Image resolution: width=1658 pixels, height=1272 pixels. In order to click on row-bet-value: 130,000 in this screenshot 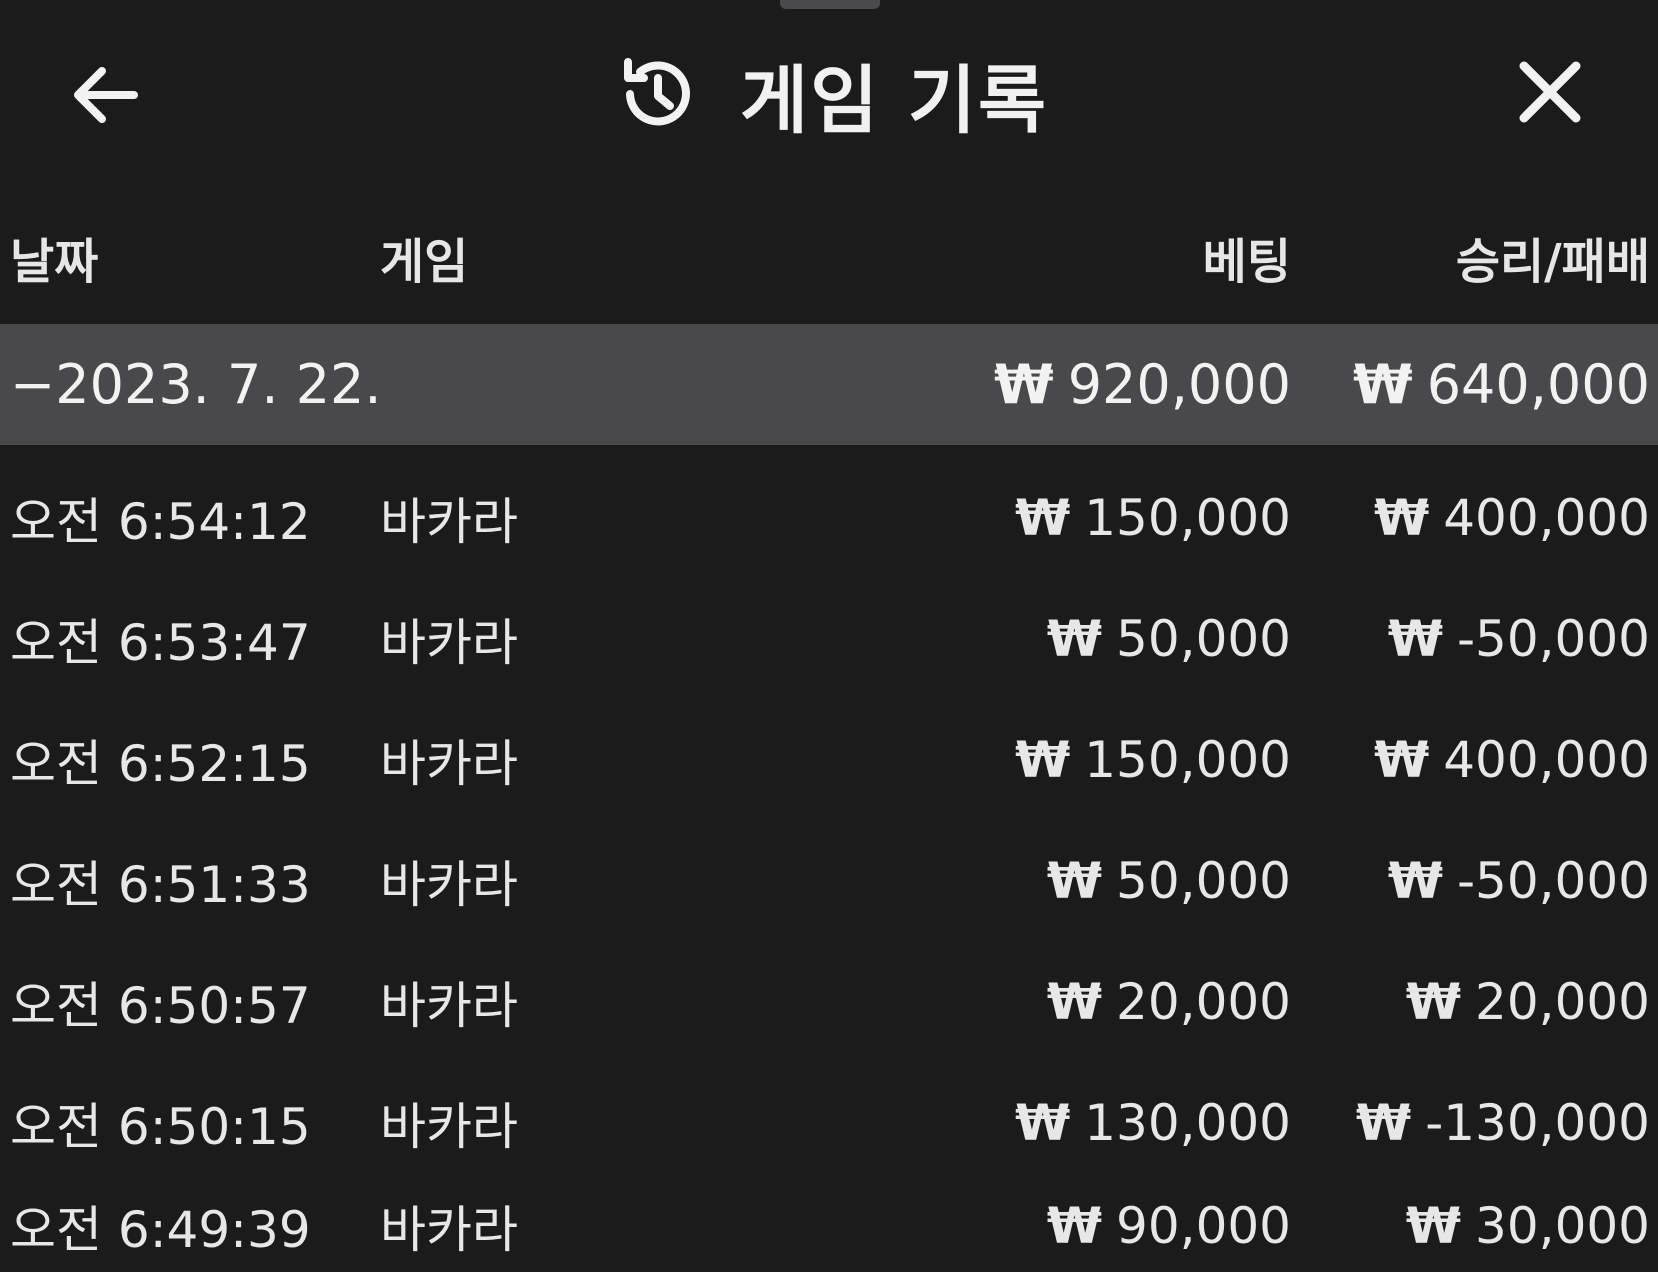, I will do `click(1187, 1122)`.